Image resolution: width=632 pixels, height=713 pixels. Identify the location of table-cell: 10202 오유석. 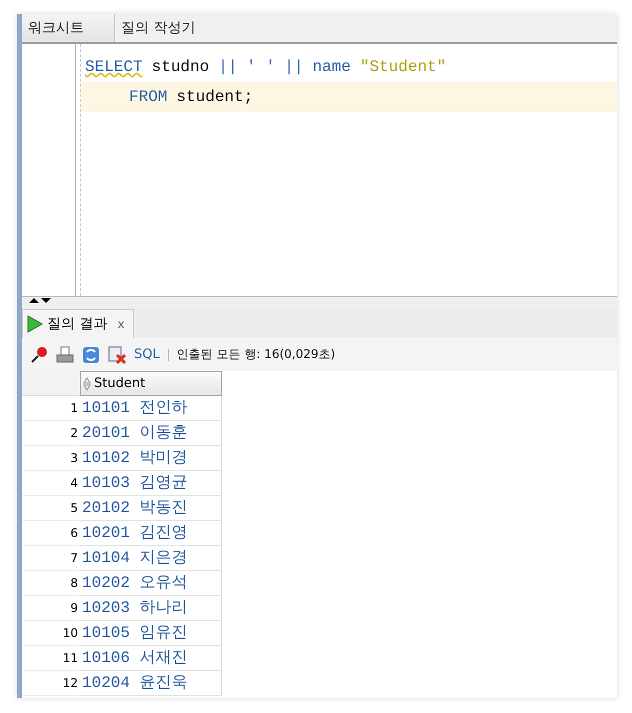
(151, 583).